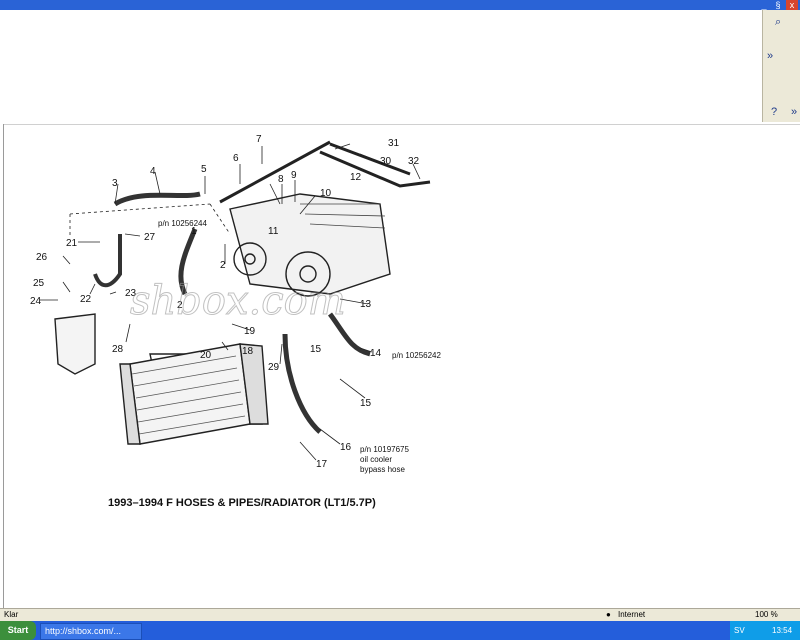 The width and height of the screenshot is (800, 640). What do you see at coordinates (765, 630) in the screenshot?
I see `system-tray: SV 13:54` at bounding box center [765, 630].